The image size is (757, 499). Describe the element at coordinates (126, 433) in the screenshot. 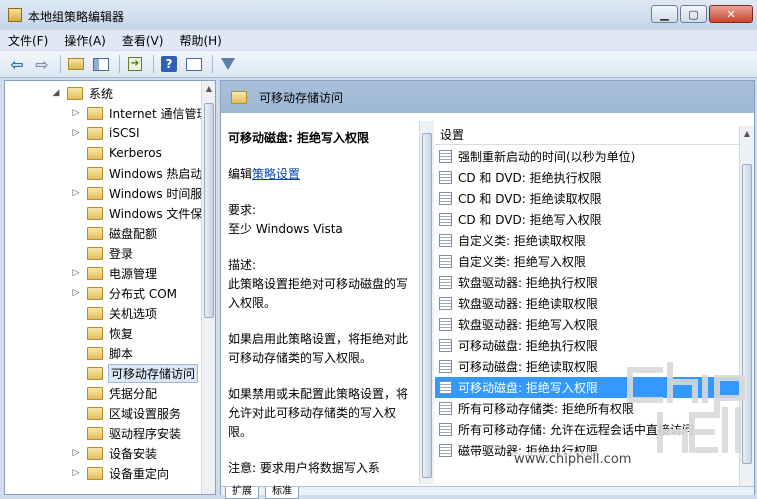

I see `tree-item: 驱动程序安装` at that location.